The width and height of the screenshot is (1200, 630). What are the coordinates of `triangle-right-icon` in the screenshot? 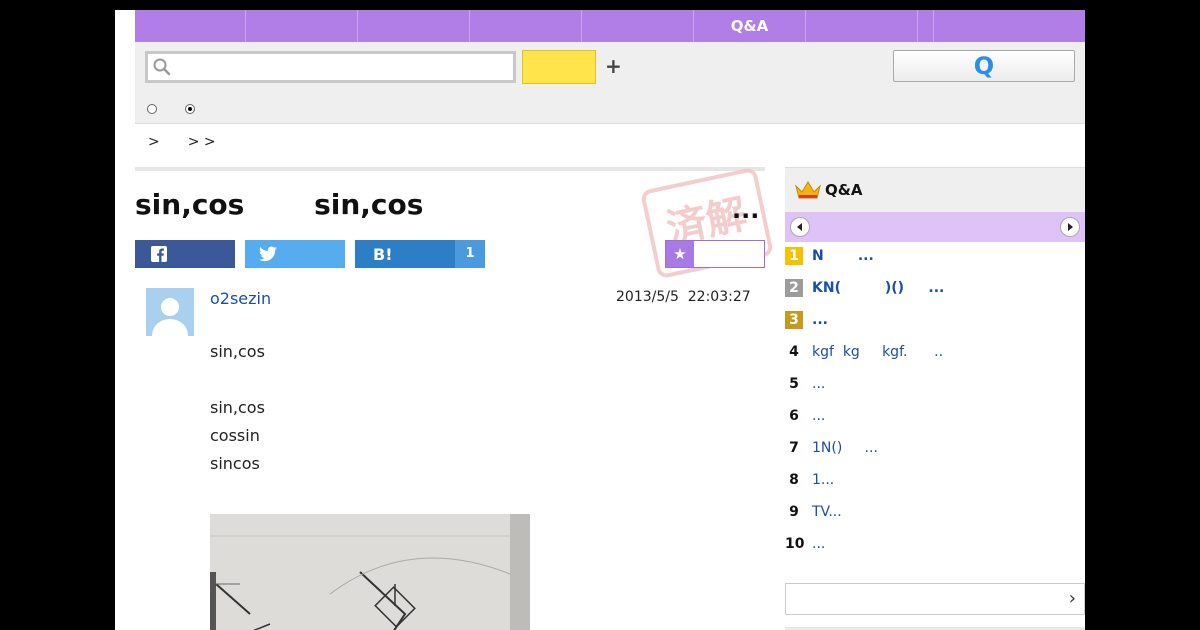 It's located at (1070, 227).